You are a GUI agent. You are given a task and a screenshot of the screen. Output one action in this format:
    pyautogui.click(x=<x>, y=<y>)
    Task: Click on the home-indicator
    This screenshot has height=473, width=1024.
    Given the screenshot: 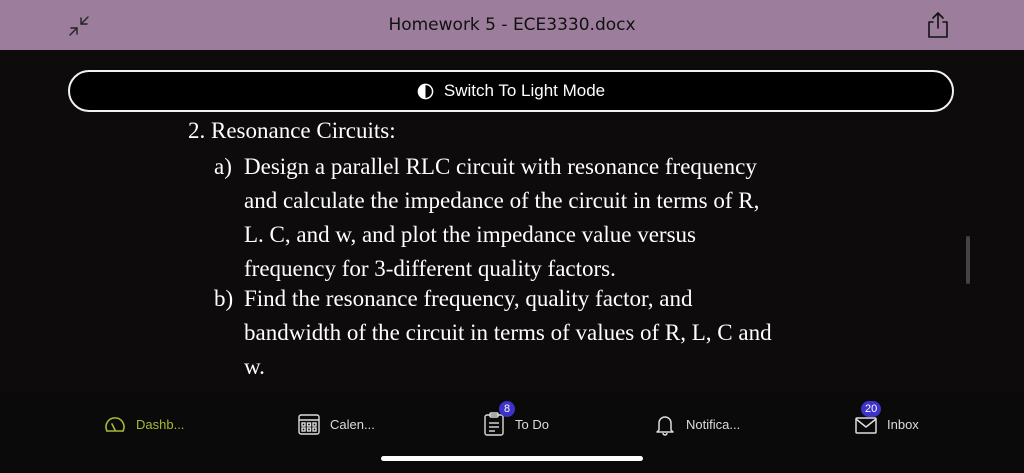 What is the action you would take?
    pyautogui.click(x=512, y=458)
    